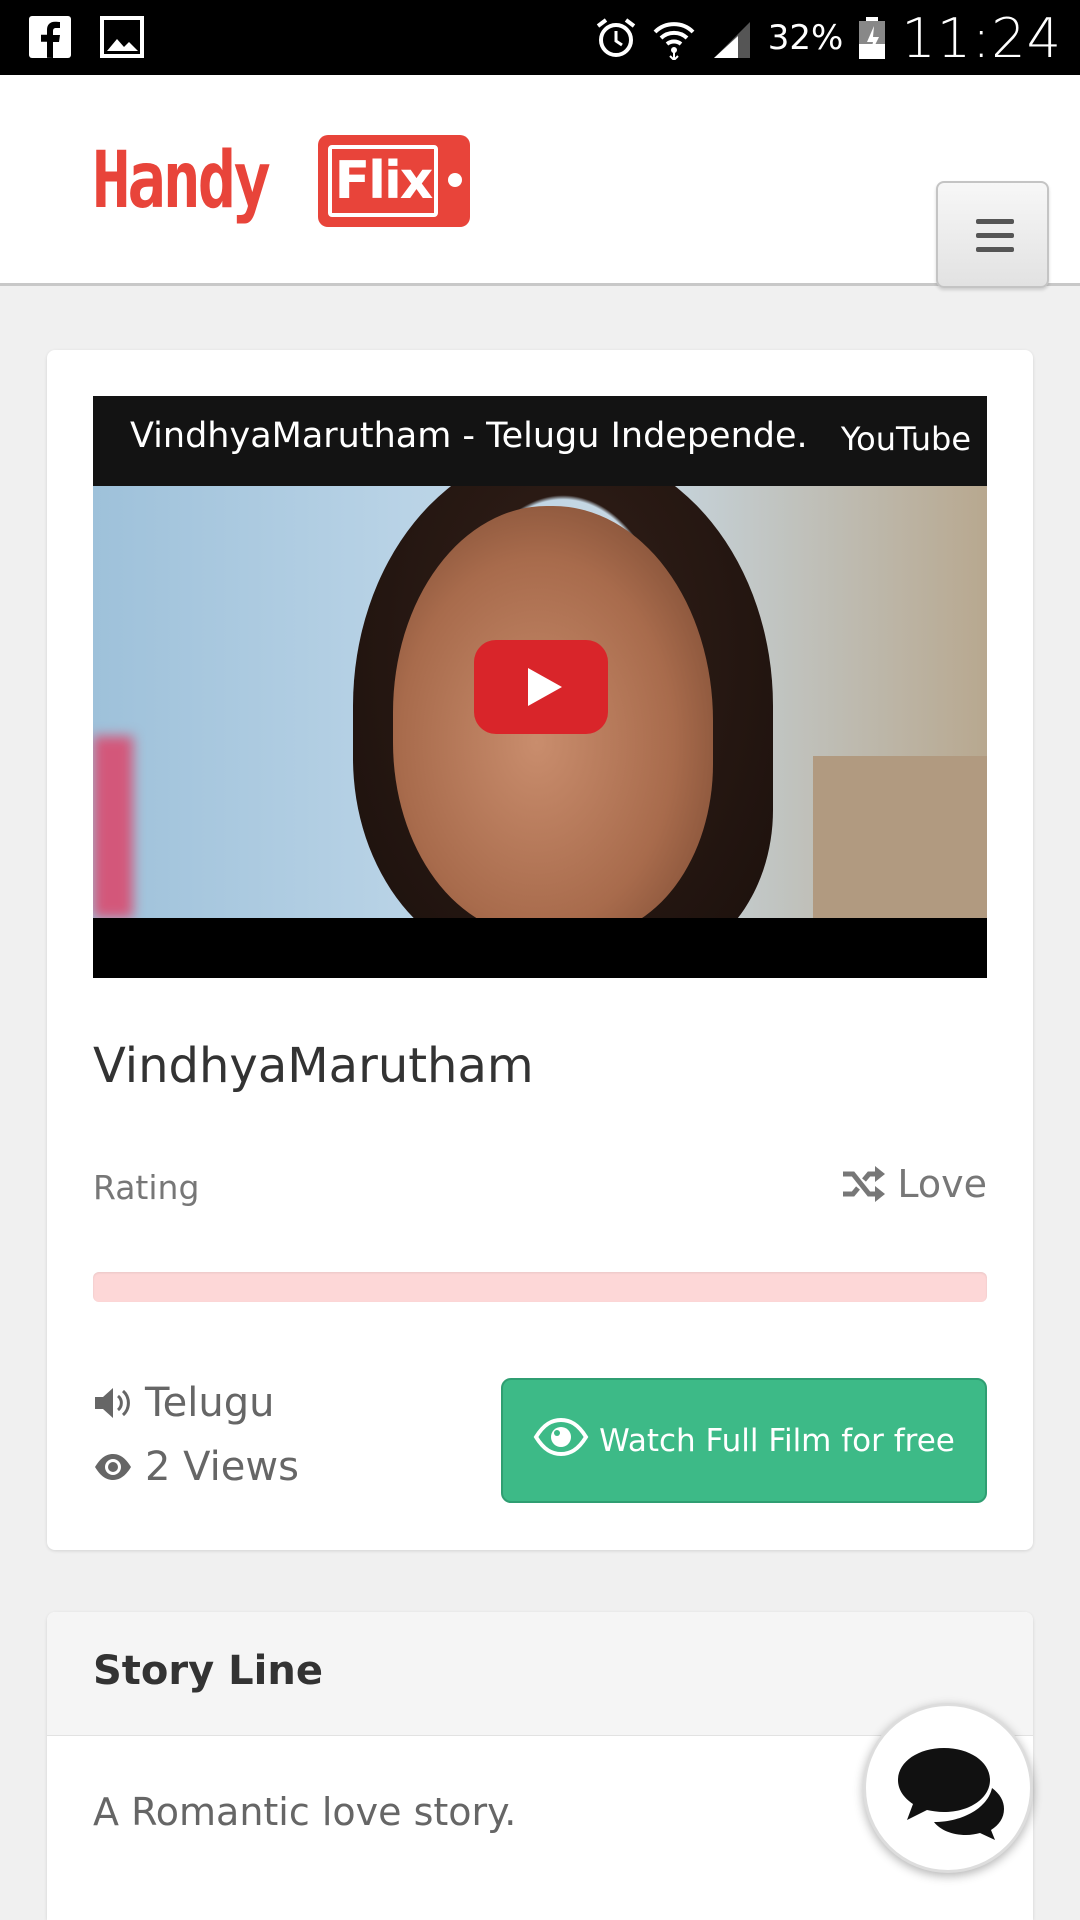 The width and height of the screenshot is (1080, 1920). What do you see at coordinates (112, 1403) in the screenshot?
I see `volume-icon` at bounding box center [112, 1403].